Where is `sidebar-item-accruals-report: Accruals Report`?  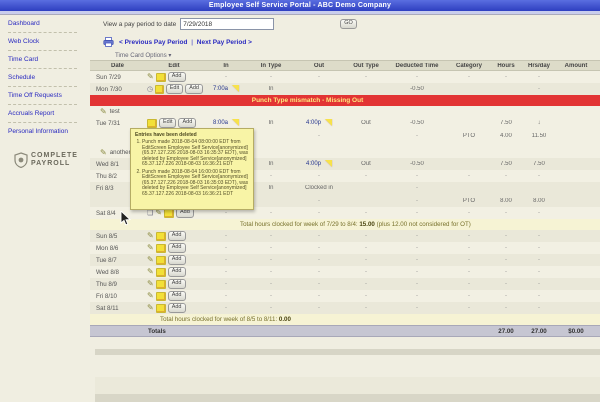 sidebar-item-accruals-report: Accruals Report is located at coordinates (47, 113).